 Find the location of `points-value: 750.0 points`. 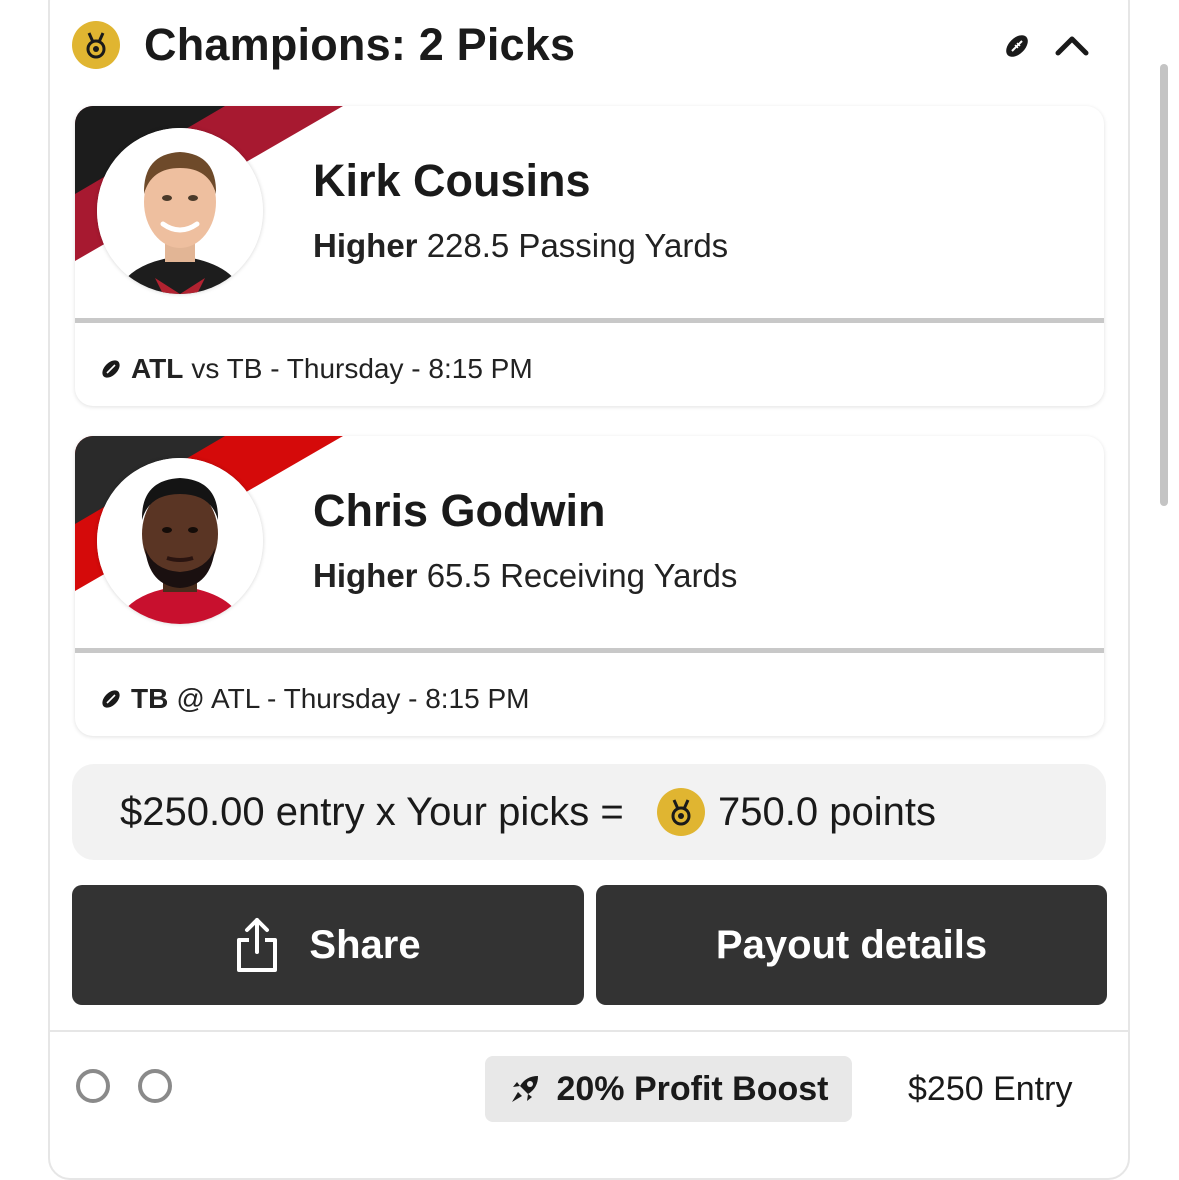

points-value: 750.0 points is located at coordinates (827, 812).